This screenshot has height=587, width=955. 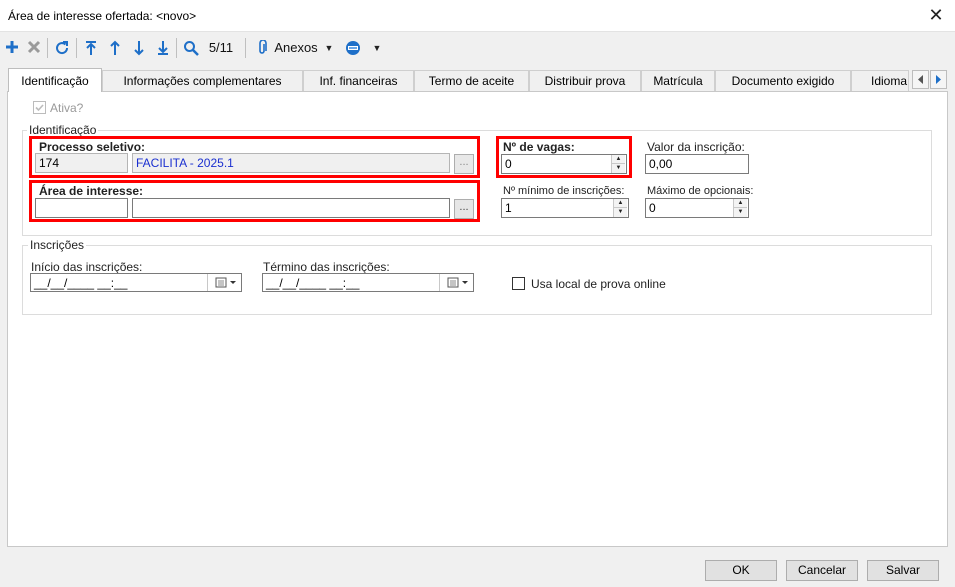 What do you see at coordinates (741, 570) in the screenshot?
I see `ok-button: OK` at bounding box center [741, 570].